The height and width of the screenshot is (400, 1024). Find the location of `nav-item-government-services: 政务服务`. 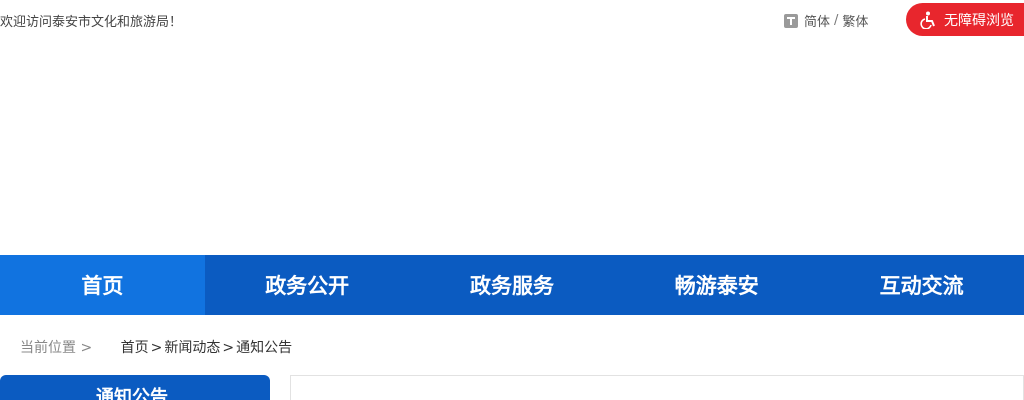

nav-item-government-services: 政务服务 is located at coordinates (512, 285).